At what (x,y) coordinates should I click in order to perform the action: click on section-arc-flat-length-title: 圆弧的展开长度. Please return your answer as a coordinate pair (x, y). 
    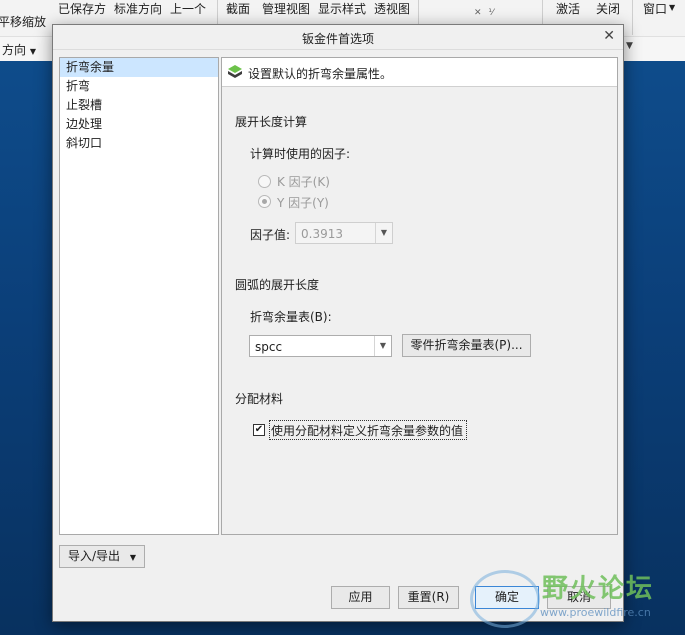
    Looking at the image, I should click on (277, 285).